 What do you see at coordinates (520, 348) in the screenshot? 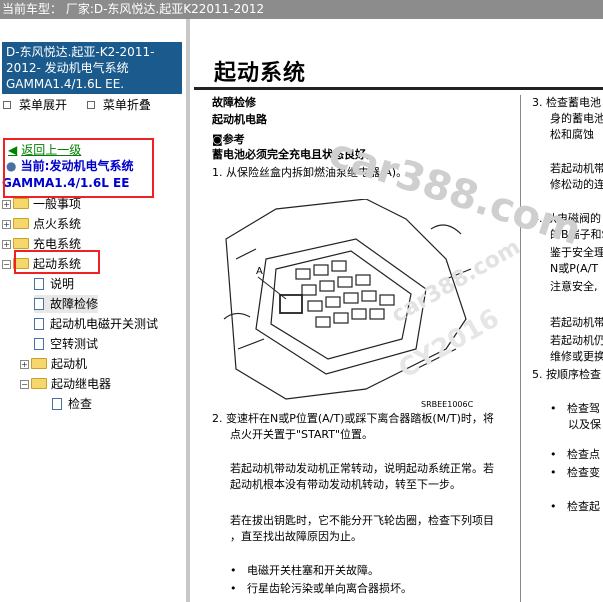
I see `column-divider` at bounding box center [520, 348].